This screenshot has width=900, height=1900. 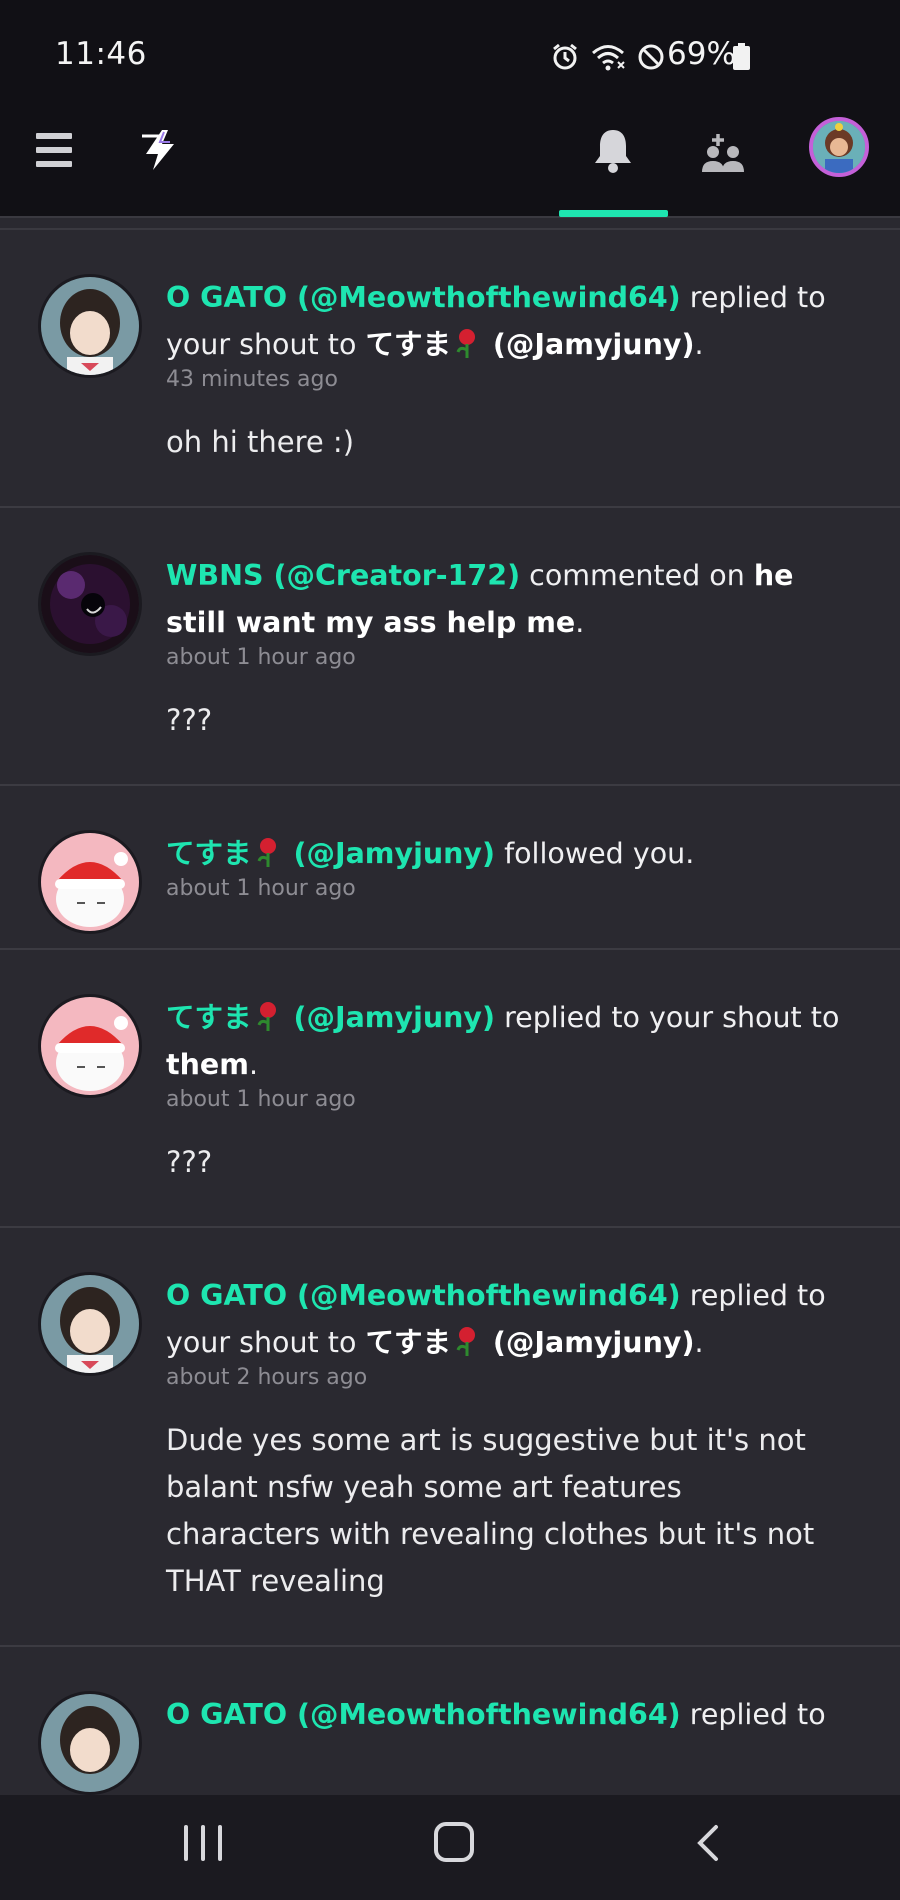 What do you see at coordinates (260, 442) in the screenshot?
I see `notification-body: oh hi there :)` at bounding box center [260, 442].